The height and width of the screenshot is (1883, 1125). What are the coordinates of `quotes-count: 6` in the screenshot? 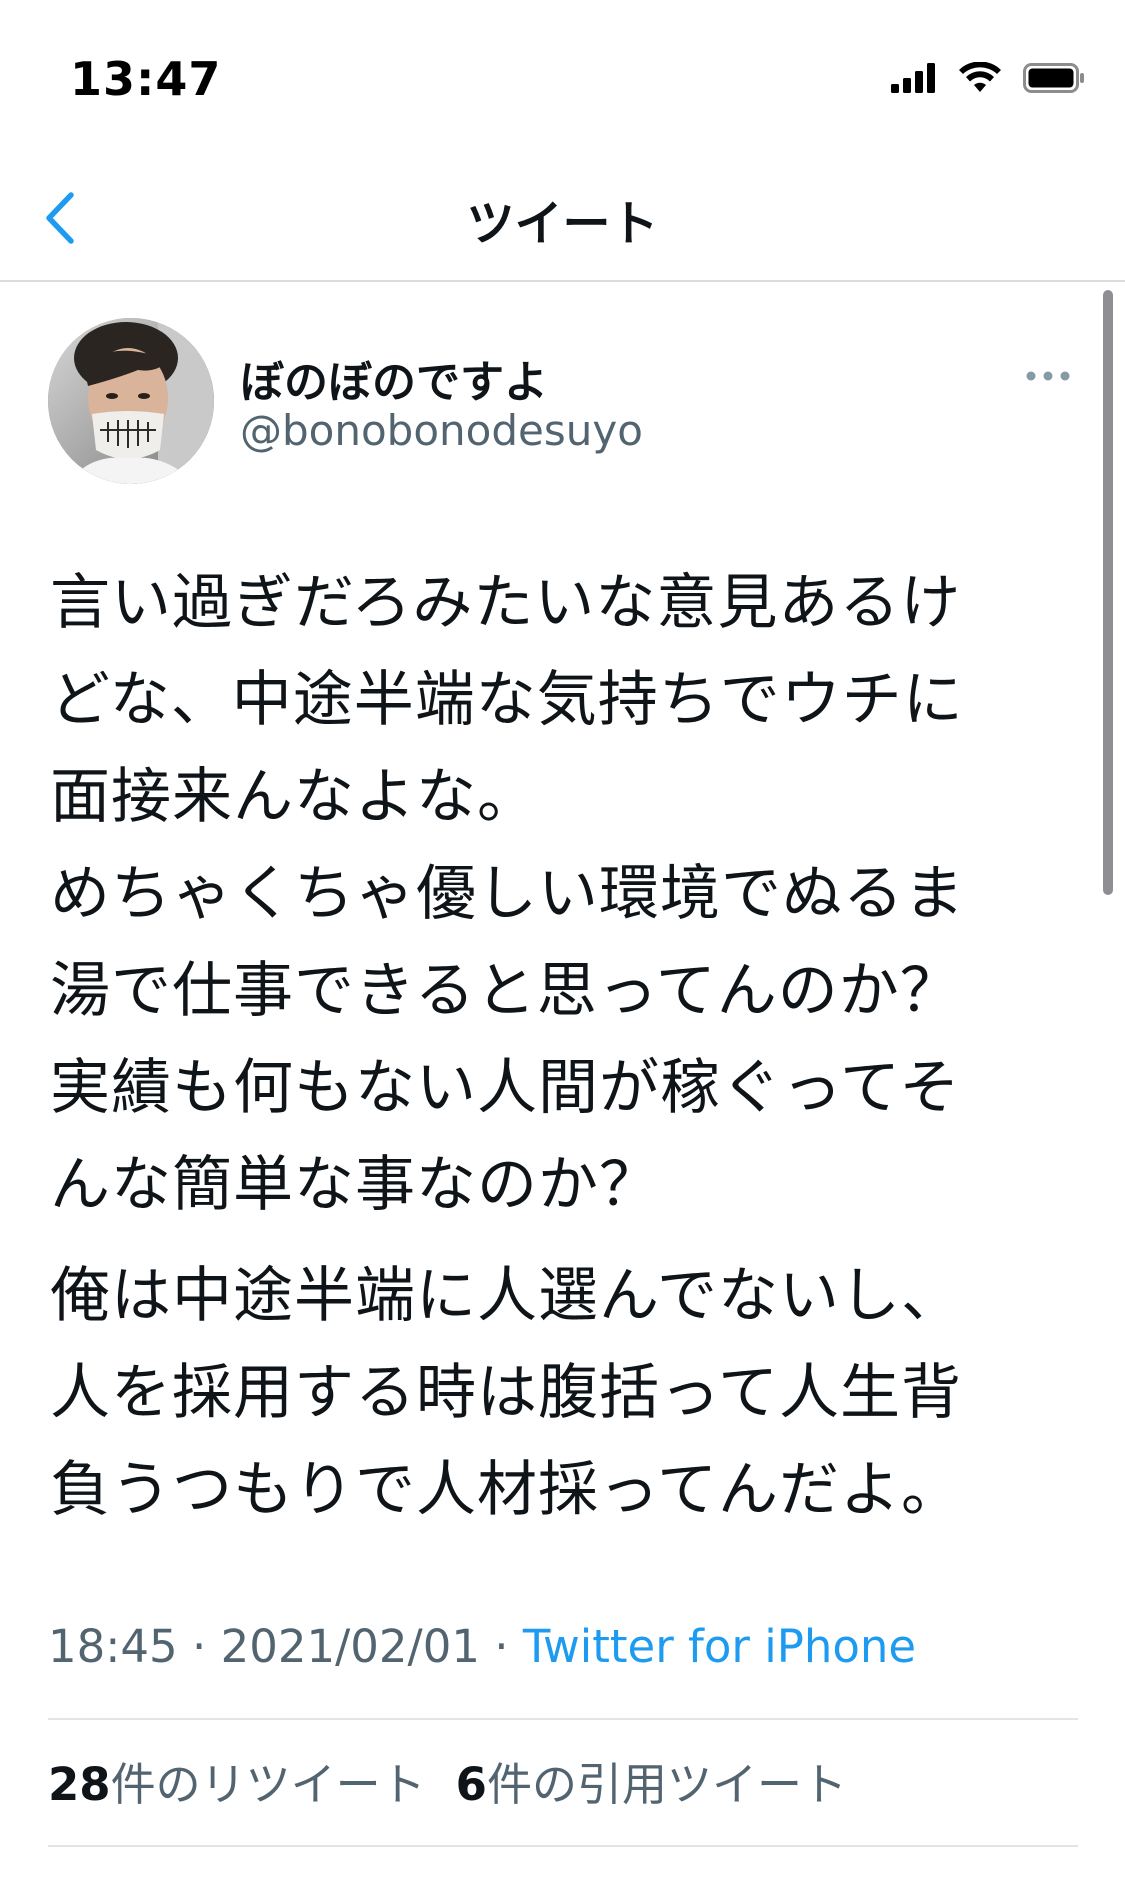 It's located at (471, 1784).